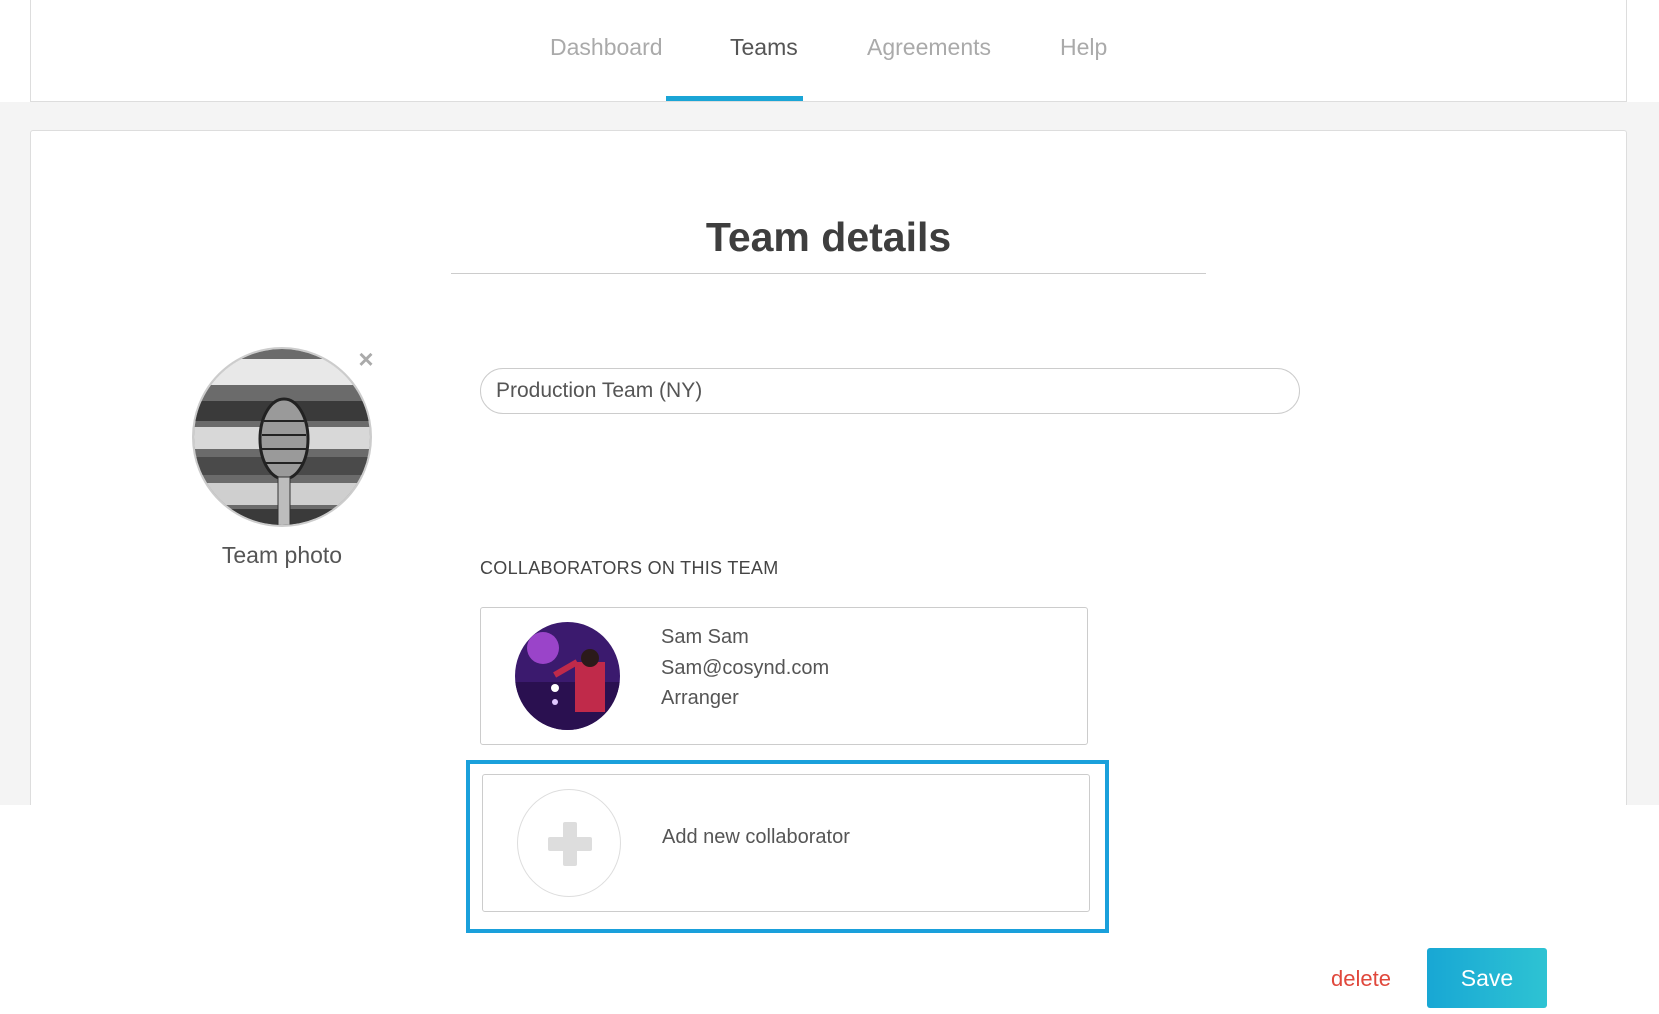 The image size is (1659, 1014). What do you see at coordinates (629, 568) in the screenshot?
I see `collaborators-heading: COLLABORATORS ON THIS TEAM` at bounding box center [629, 568].